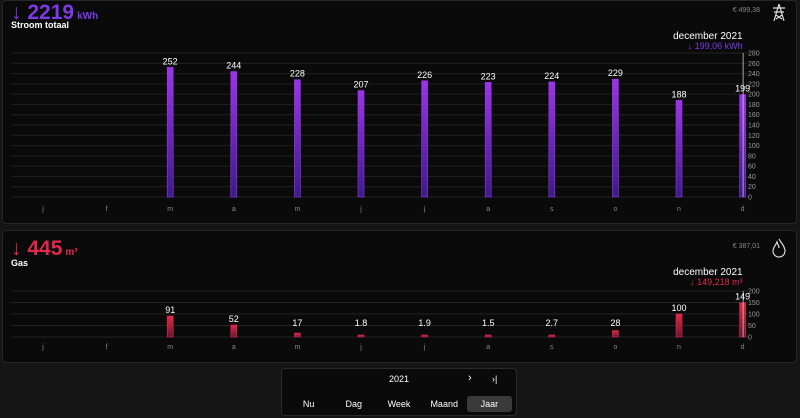 The width and height of the screenshot is (800, 418). I want to click on gas-data-label: 52, so click(234, 319).